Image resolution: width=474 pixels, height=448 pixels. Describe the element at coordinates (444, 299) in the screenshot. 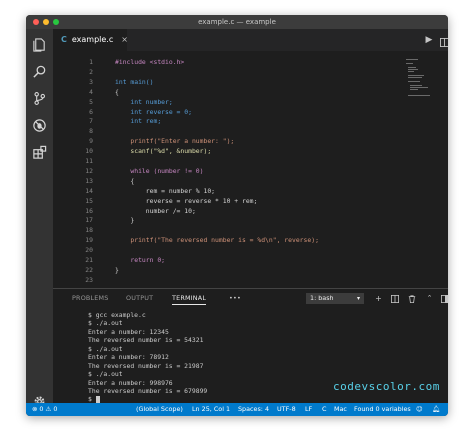

I see `toggle-panel-icon` at that location.